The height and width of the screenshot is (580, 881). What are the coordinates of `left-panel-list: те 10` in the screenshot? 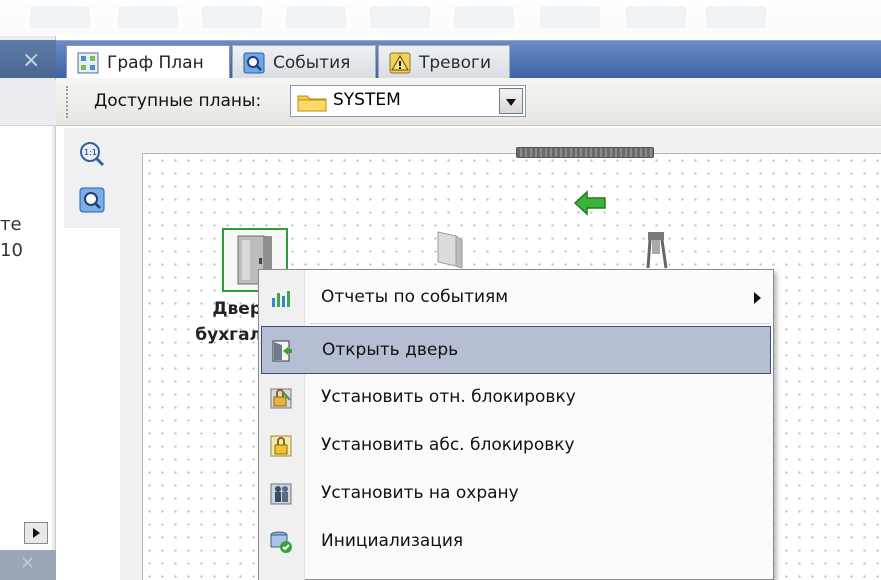 It's located at (26, 346).